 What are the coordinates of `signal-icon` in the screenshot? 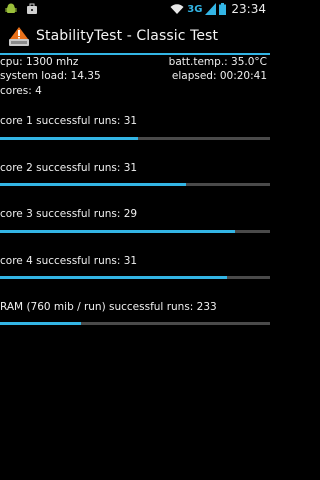 It's located at (211, 9).